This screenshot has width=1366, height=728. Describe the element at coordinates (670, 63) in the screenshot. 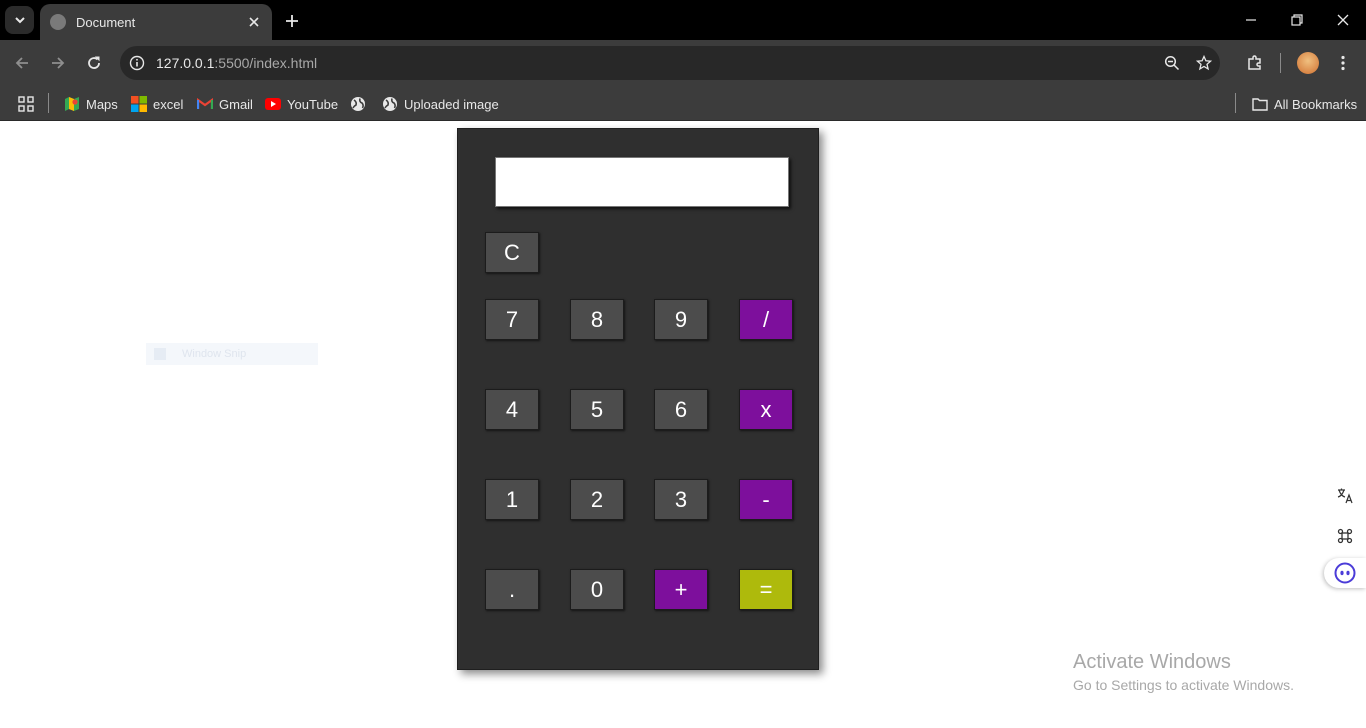

I see `address-bar: 127.0.0.1:5500/index.html` at that location.